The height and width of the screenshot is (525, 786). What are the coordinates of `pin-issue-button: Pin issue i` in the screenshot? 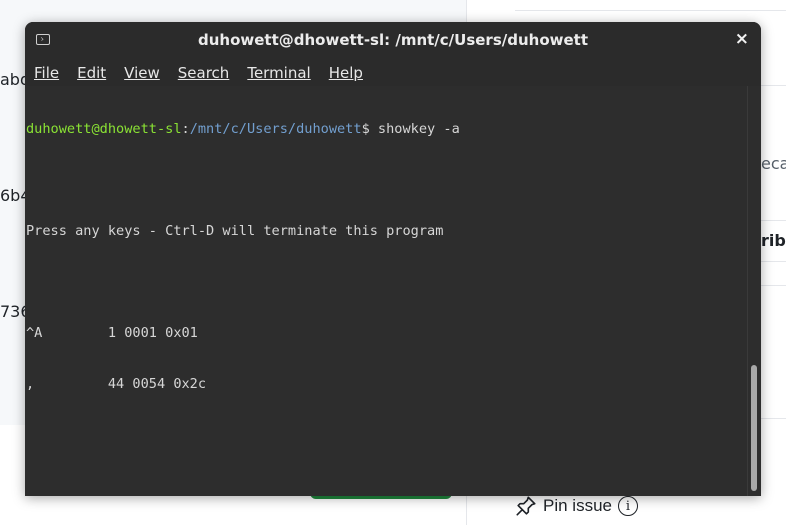 It's located at (576, 506).